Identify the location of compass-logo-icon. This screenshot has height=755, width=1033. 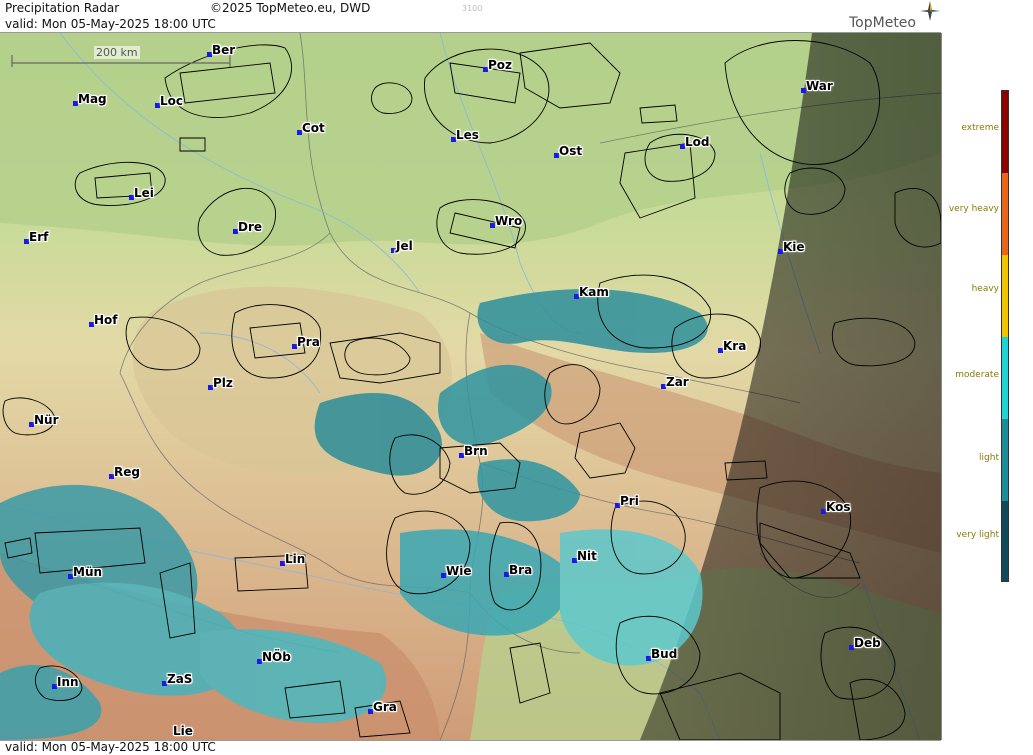
(930, 11).